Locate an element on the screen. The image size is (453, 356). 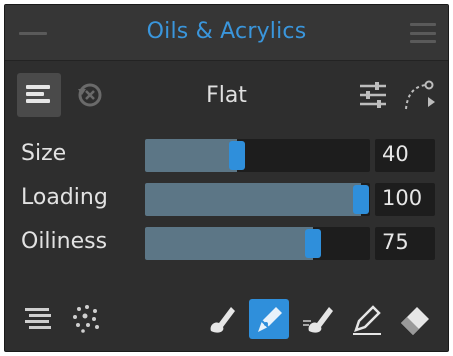
menu-icon is located at coordinates (423, 33).